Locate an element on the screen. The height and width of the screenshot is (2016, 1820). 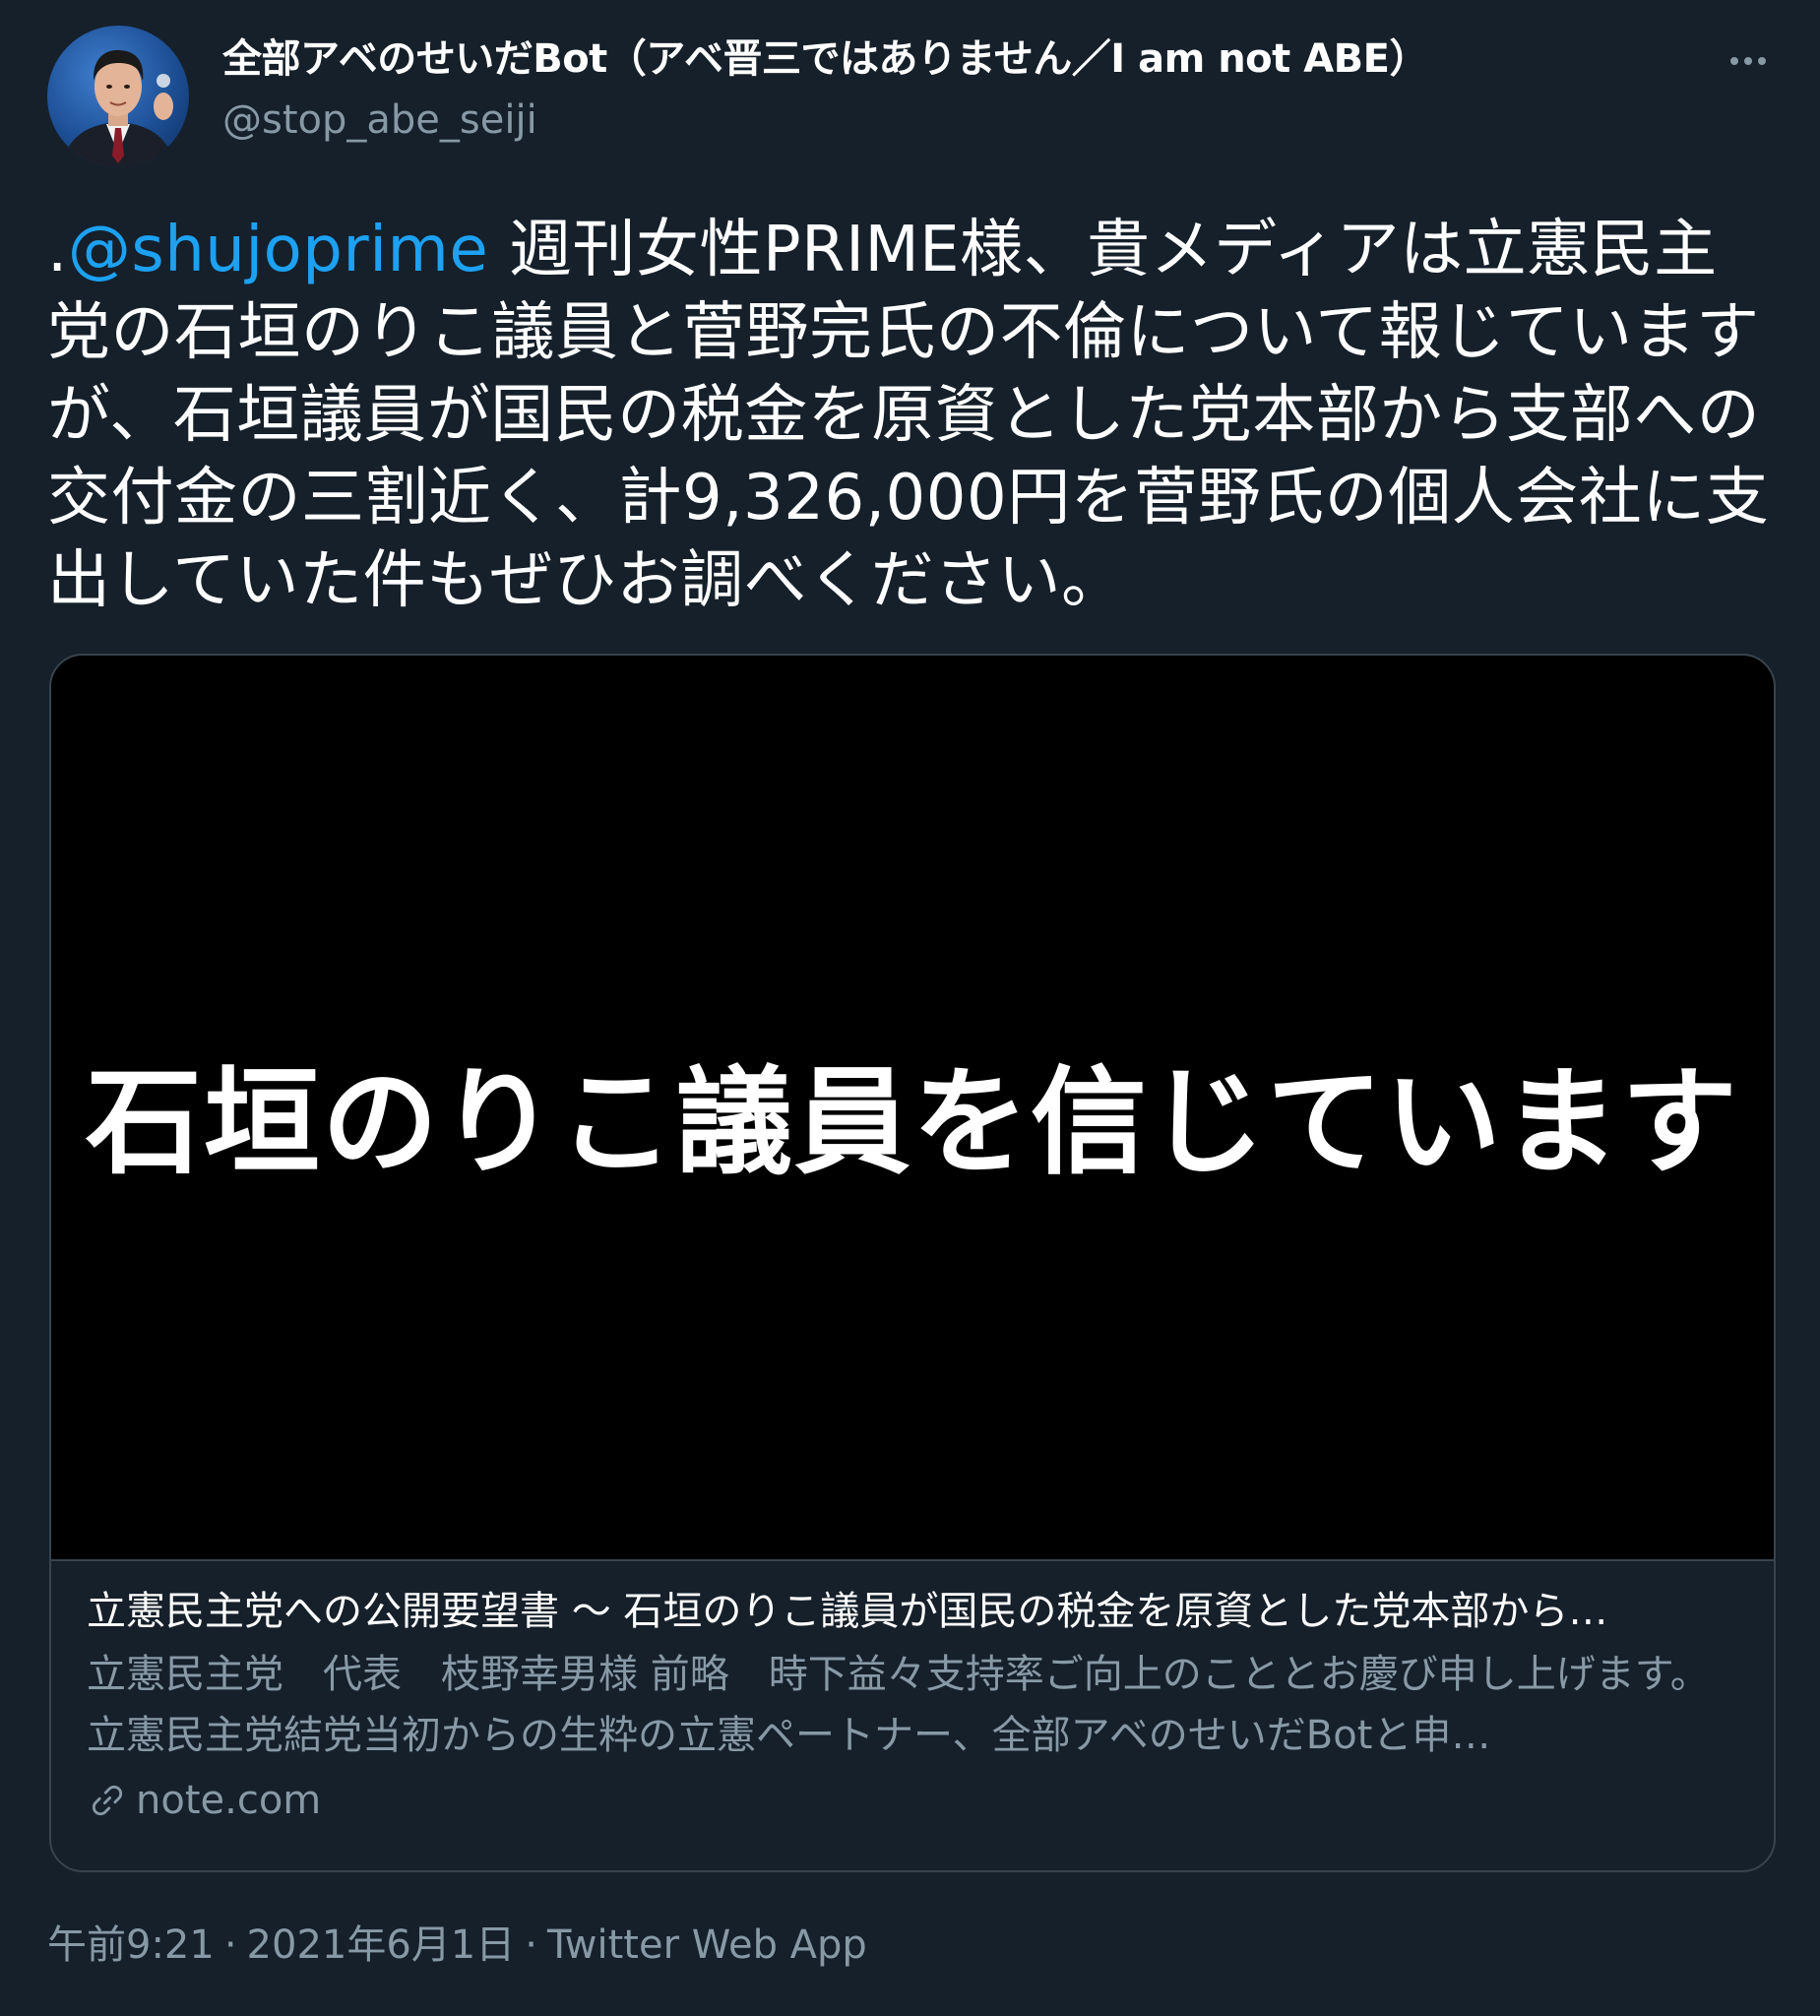
card-image-text: 石垣のりこ議員を信じています is located at coordinates (912, 1121).